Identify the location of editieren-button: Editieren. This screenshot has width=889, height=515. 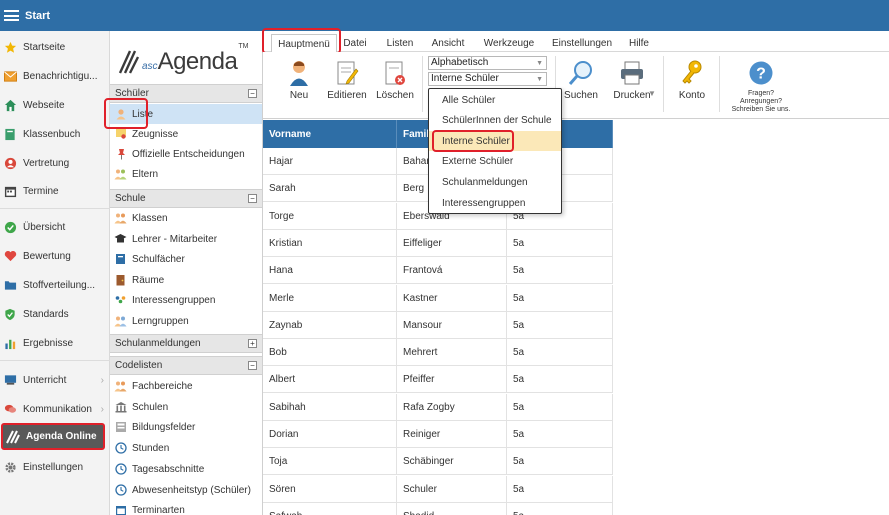
(347, 87).